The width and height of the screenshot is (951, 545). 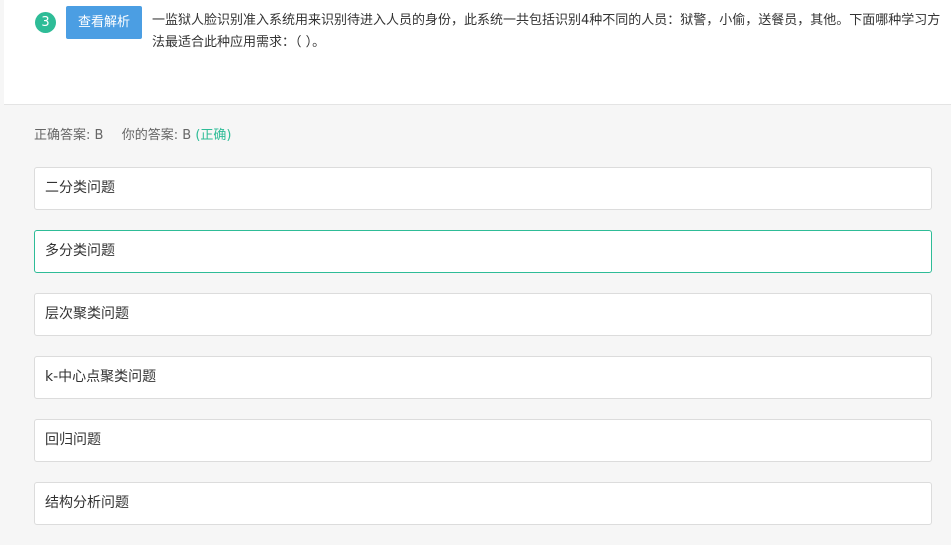 What do you see at coordinates (99, 135) in the screenshot?
I see `correct-answer-value: B` at bounding box center [99, 135].